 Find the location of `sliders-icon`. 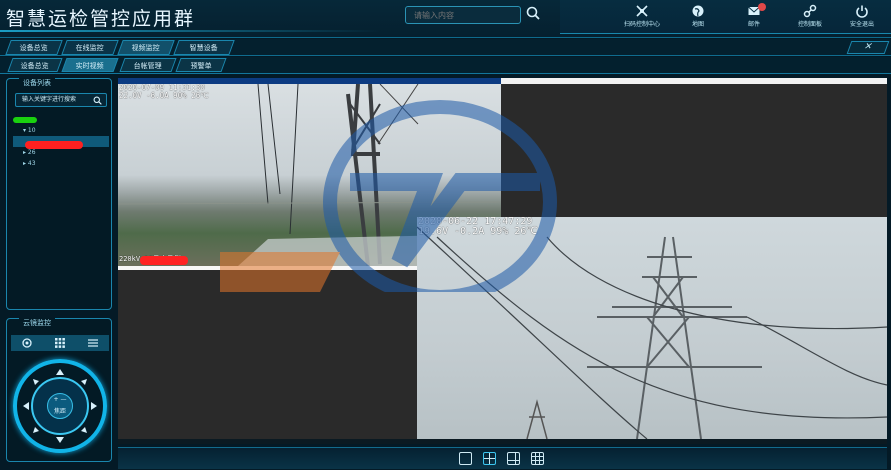

sliders-icon is located at coordinates (92, 343).